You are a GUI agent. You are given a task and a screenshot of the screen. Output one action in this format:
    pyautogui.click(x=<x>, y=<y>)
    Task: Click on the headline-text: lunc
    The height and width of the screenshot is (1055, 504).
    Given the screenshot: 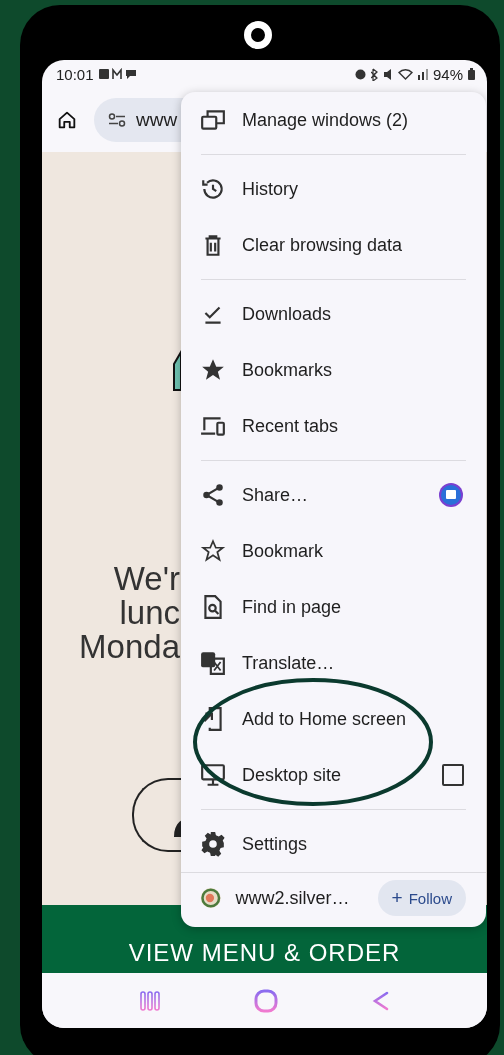 What is the action you would take?
    pyautogui.click(x=149, y=613)
    